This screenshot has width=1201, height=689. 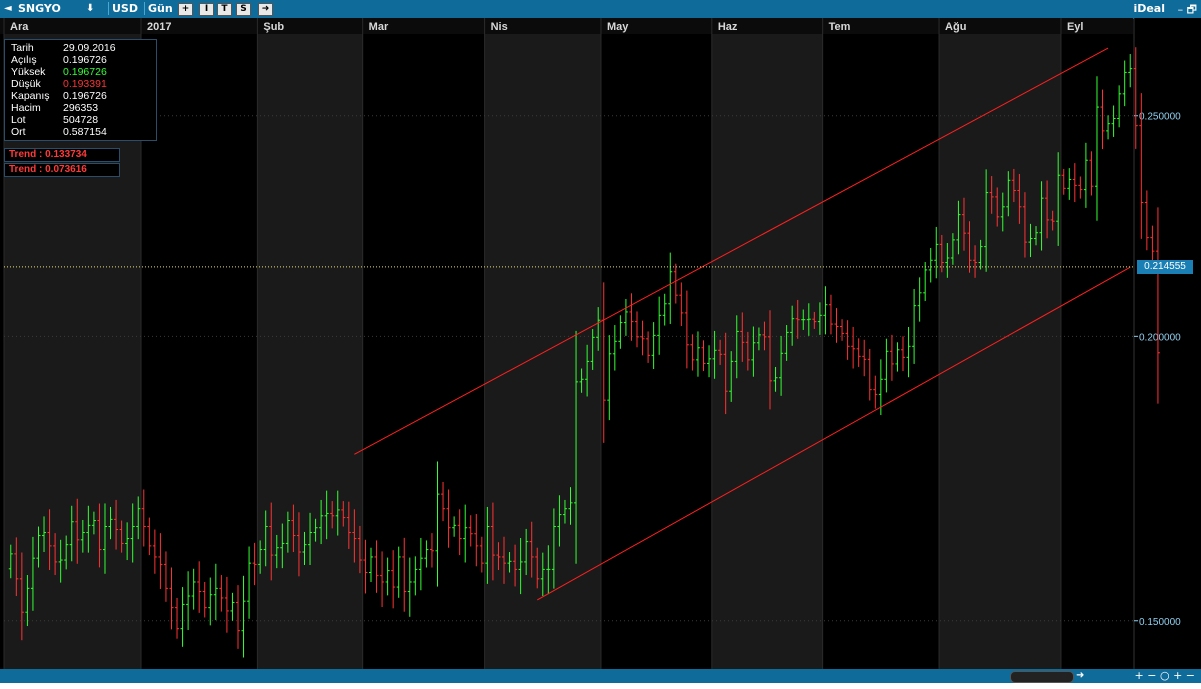 What do you see at coordinates (124, 8) in the screenshot?
I see `currency-selector: USD` at bounding box center [124, 8].